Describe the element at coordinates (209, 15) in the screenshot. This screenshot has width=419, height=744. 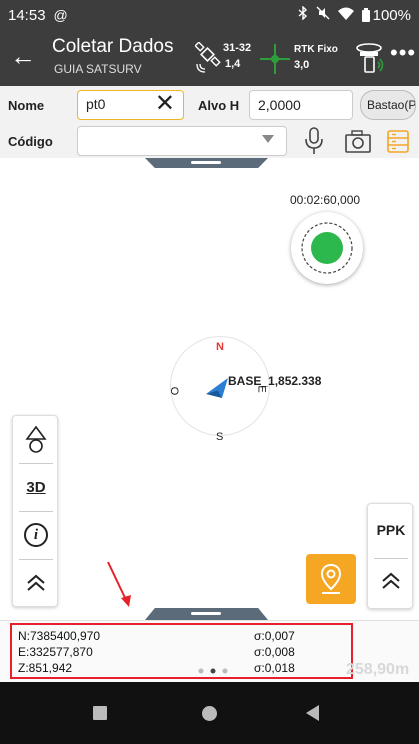
I see `status-bar: 14:53 @ 100%` at that location.